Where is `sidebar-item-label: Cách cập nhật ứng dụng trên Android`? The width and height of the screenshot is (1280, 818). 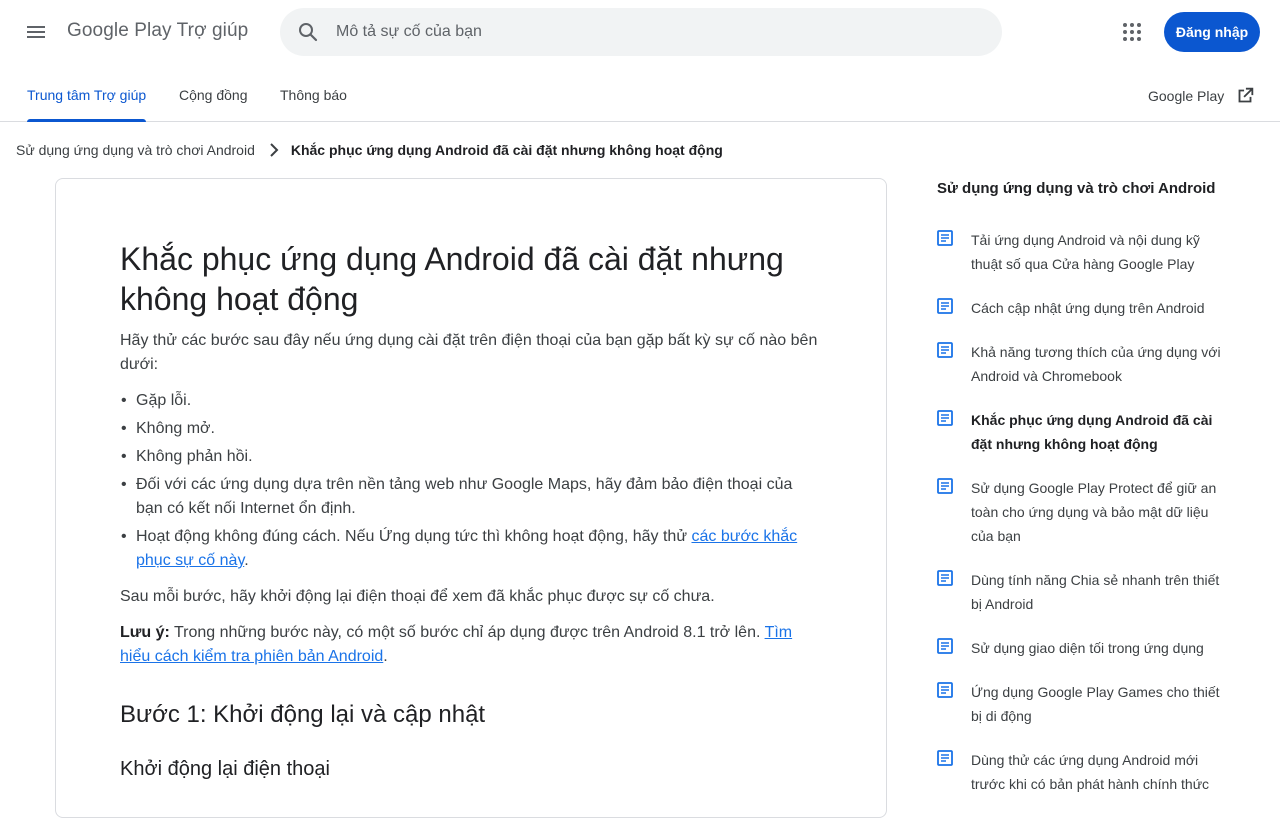 sidebar-item-label: Cách cập nhật ứng dụng trên Android is located at coordinates (1088, 308).